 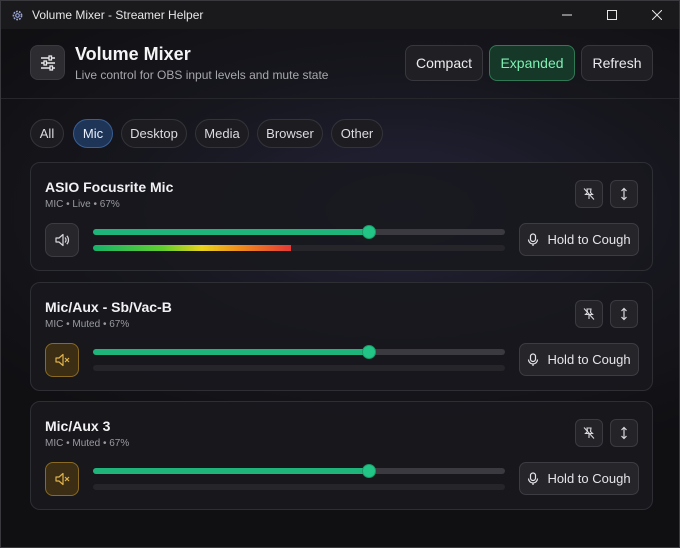 I want to click on mixer-sliders-icon, so click(x=47, y=62).